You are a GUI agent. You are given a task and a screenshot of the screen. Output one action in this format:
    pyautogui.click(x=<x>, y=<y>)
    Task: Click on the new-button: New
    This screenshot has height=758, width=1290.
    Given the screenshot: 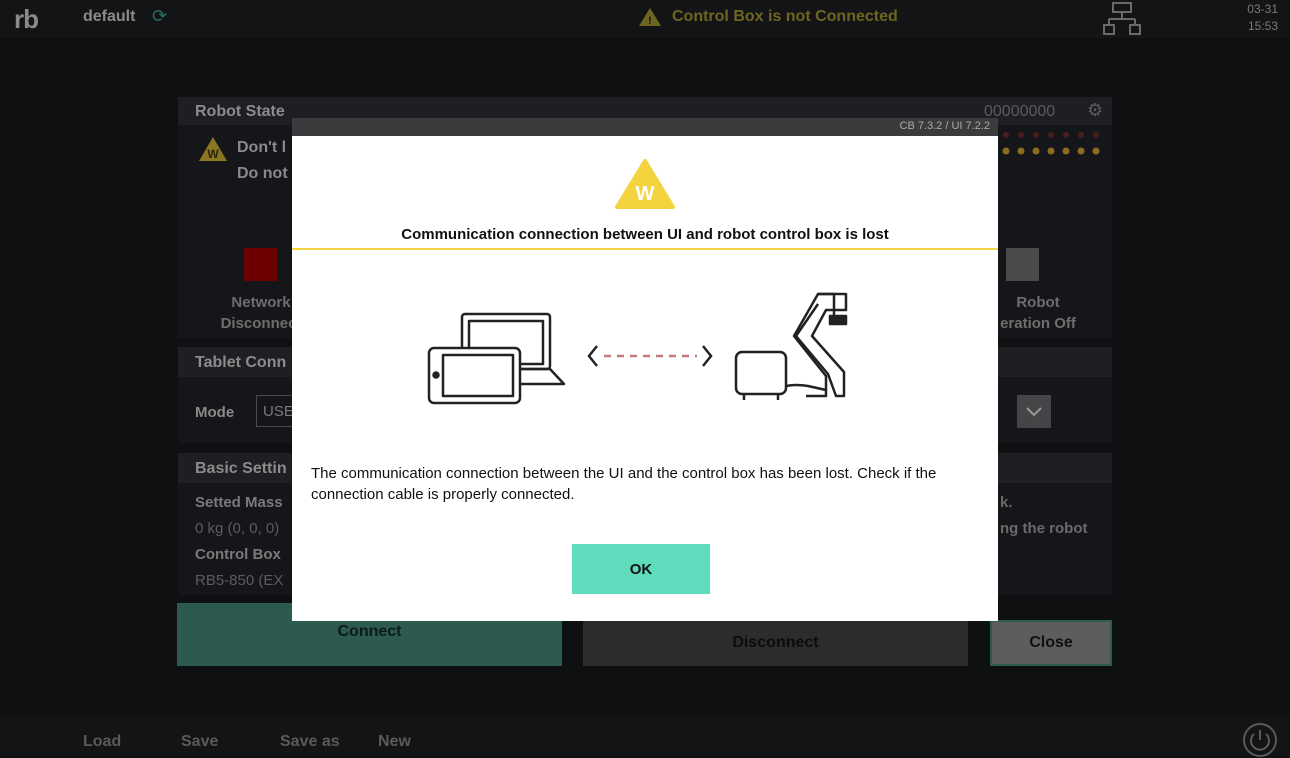 What is the action you would take?
    pyautogui.click(x=394, y=742)
    